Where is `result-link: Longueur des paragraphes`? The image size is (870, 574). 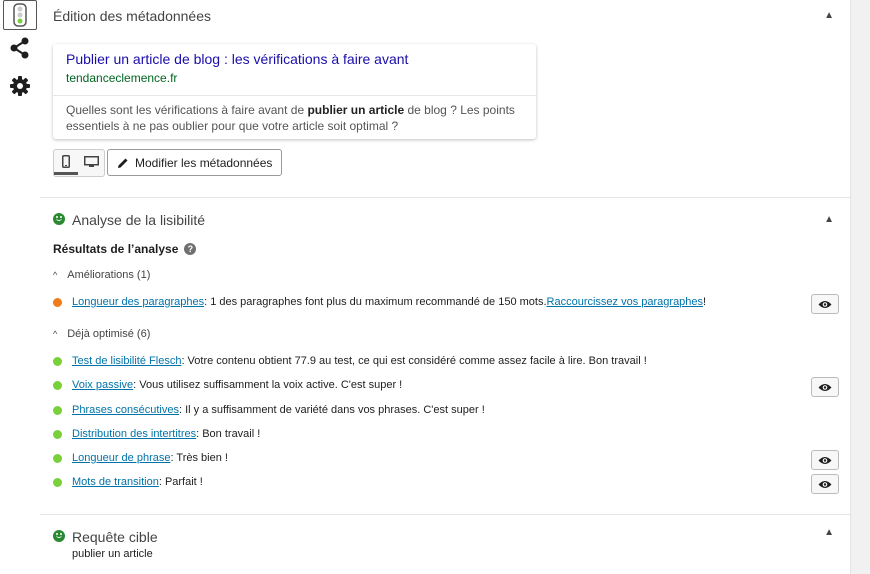 result-link: Longueur des paragraphes is located at coordinates (138, 302).